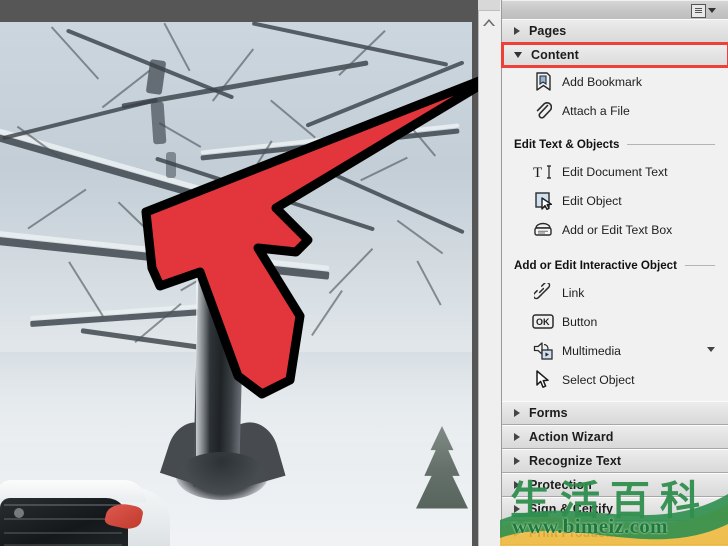 The width and height of the screenshot is (728, 546). I want to click on tool-edit-object: Edit Object, so click(615, 200).